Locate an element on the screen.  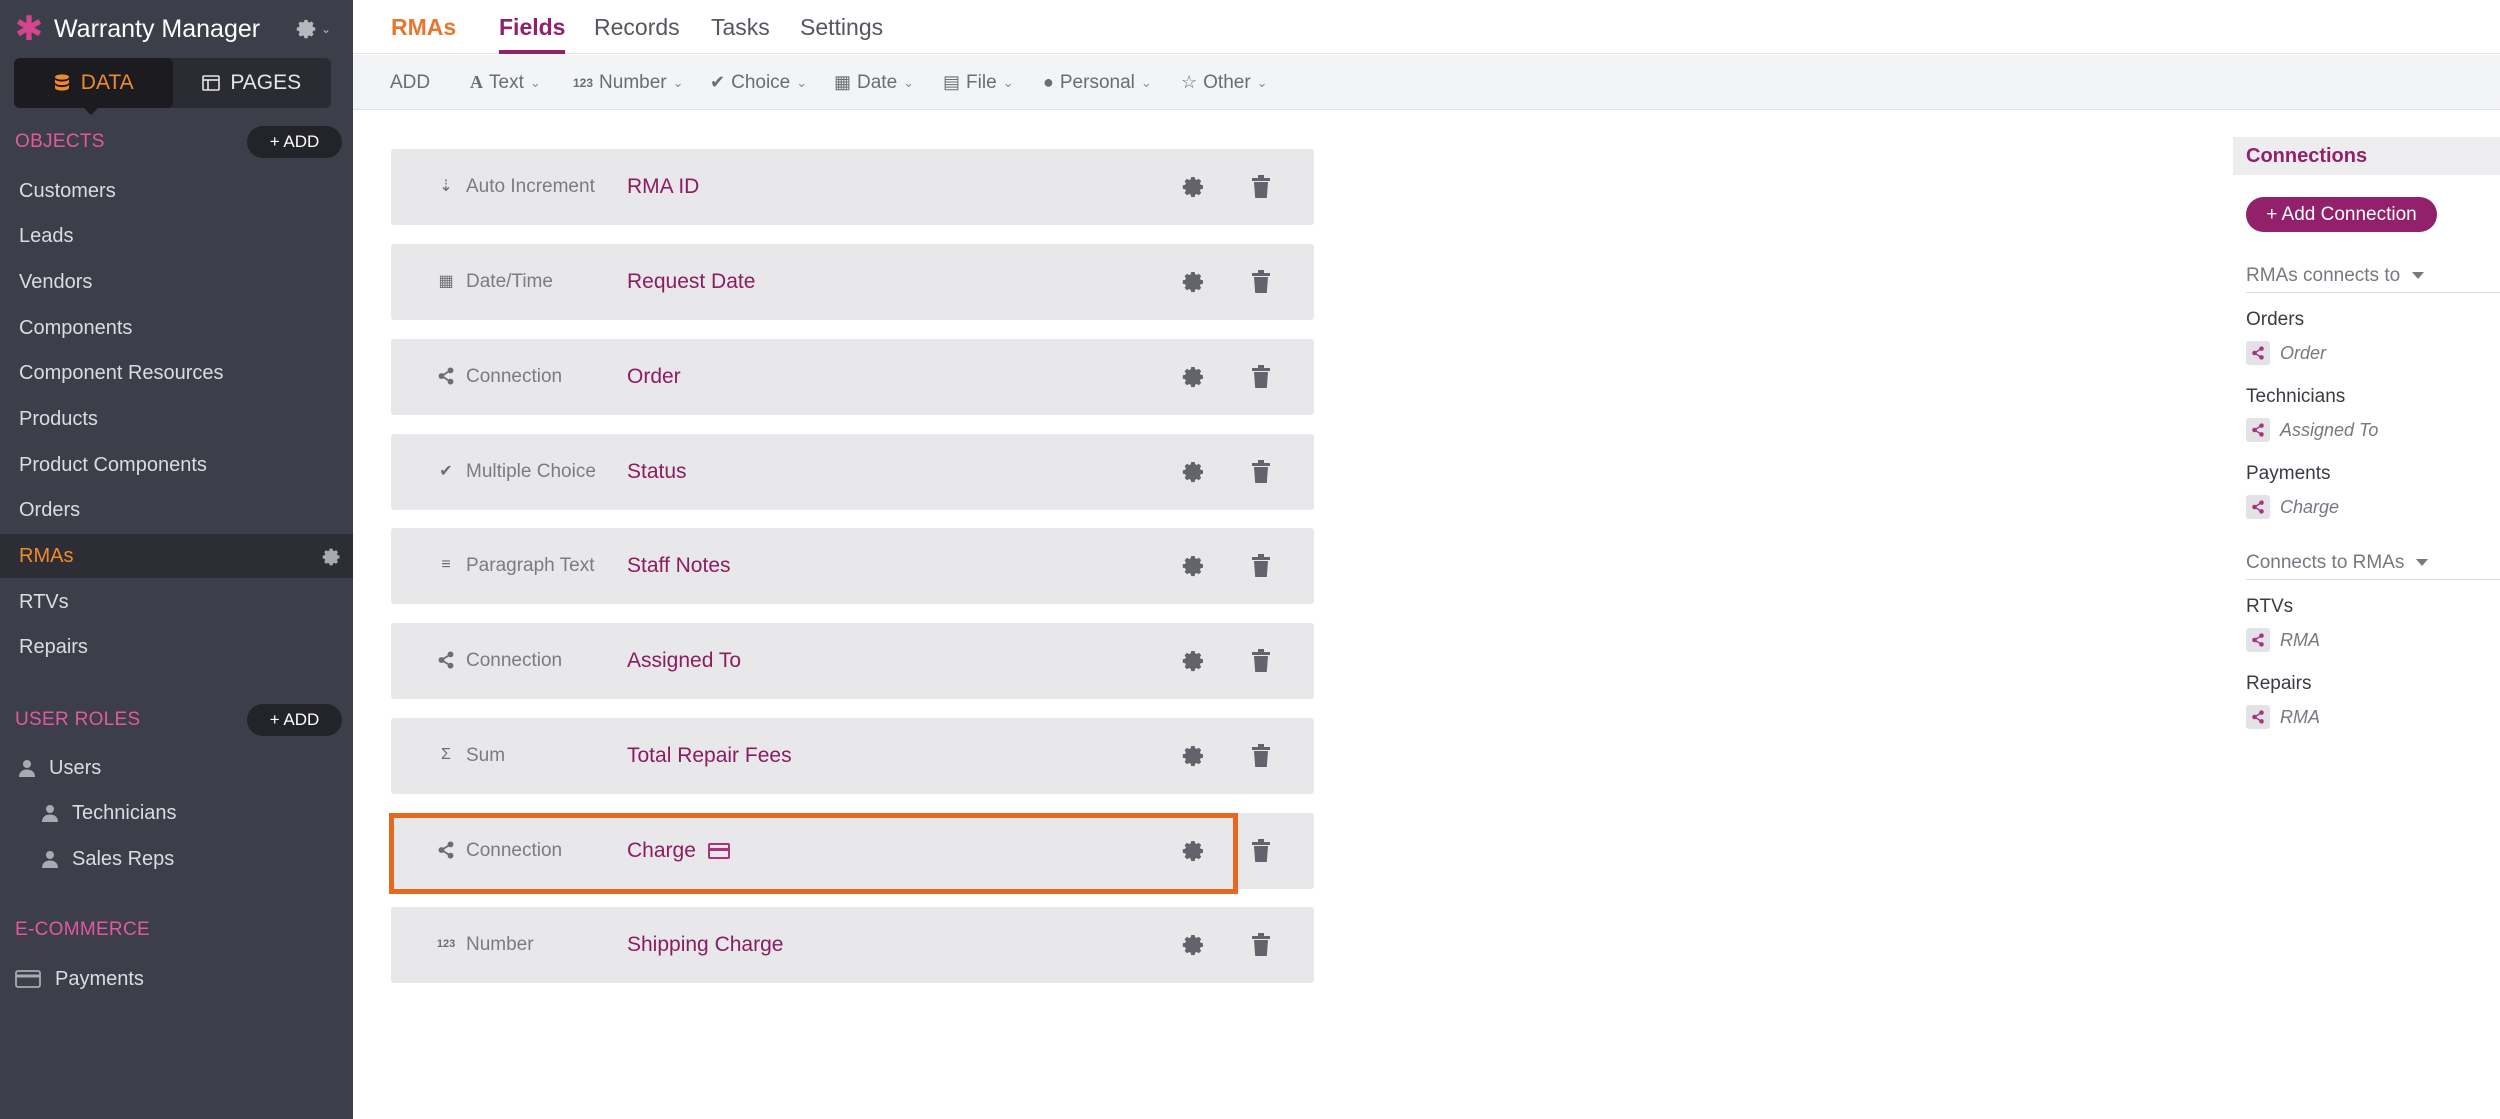
add-connection-button: + Add Connection is located at coordinates (2341, 214).